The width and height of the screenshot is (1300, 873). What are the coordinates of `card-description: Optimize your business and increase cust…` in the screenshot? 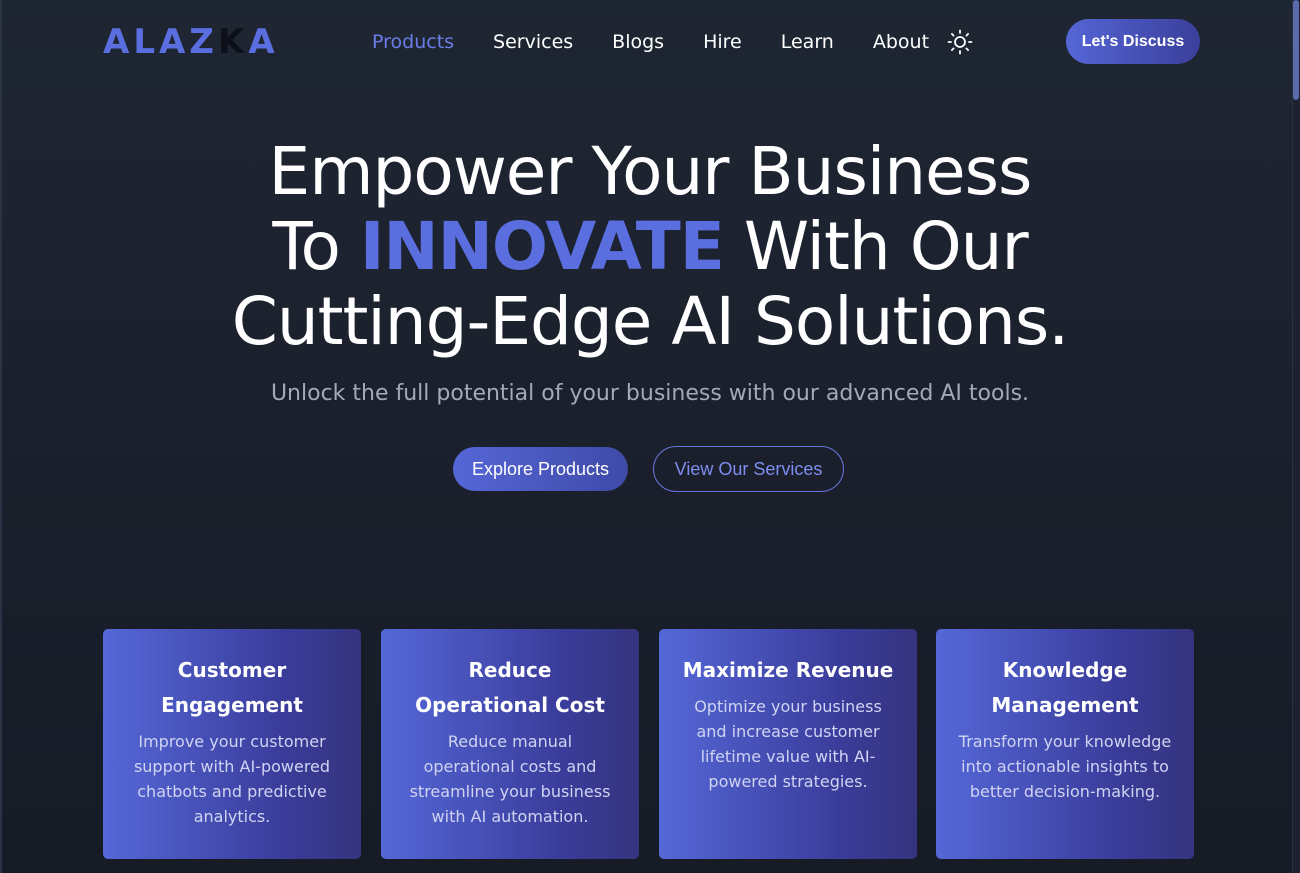 It's located at (788, 744).